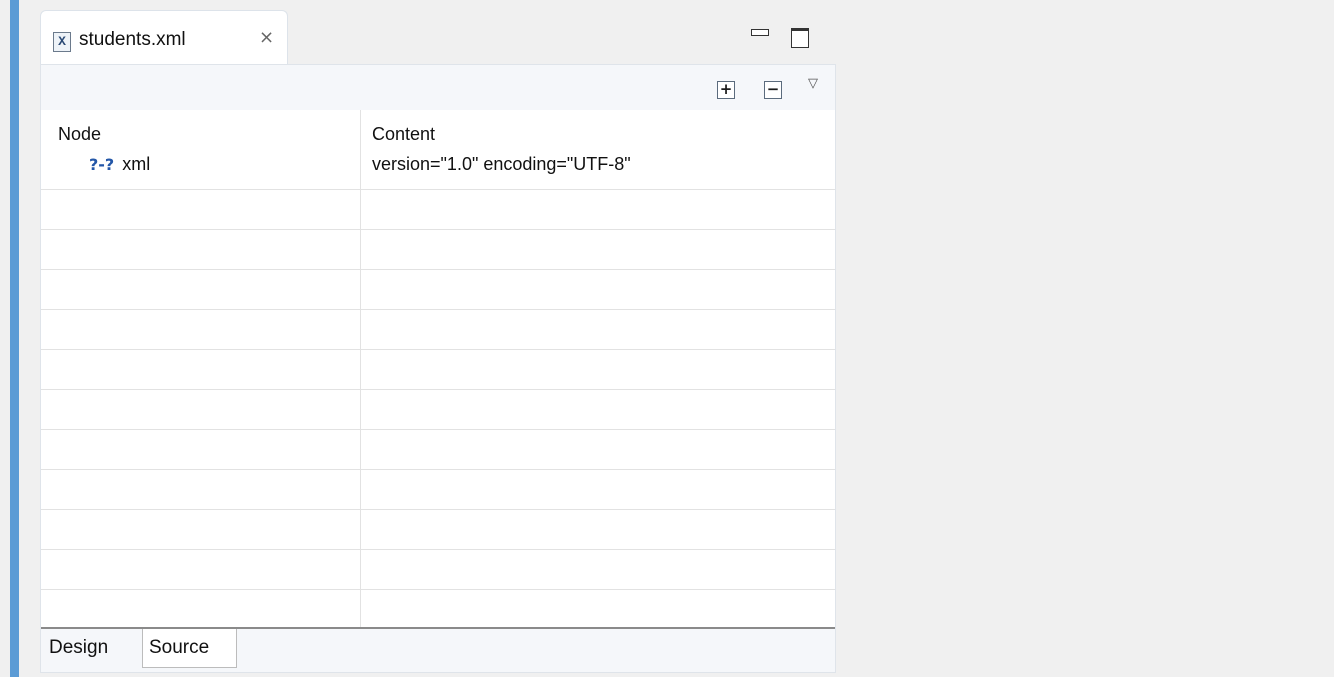 The height and width of the screenshot is (677, 1334). I want to click on tab-source: Source, so click(189, 648).